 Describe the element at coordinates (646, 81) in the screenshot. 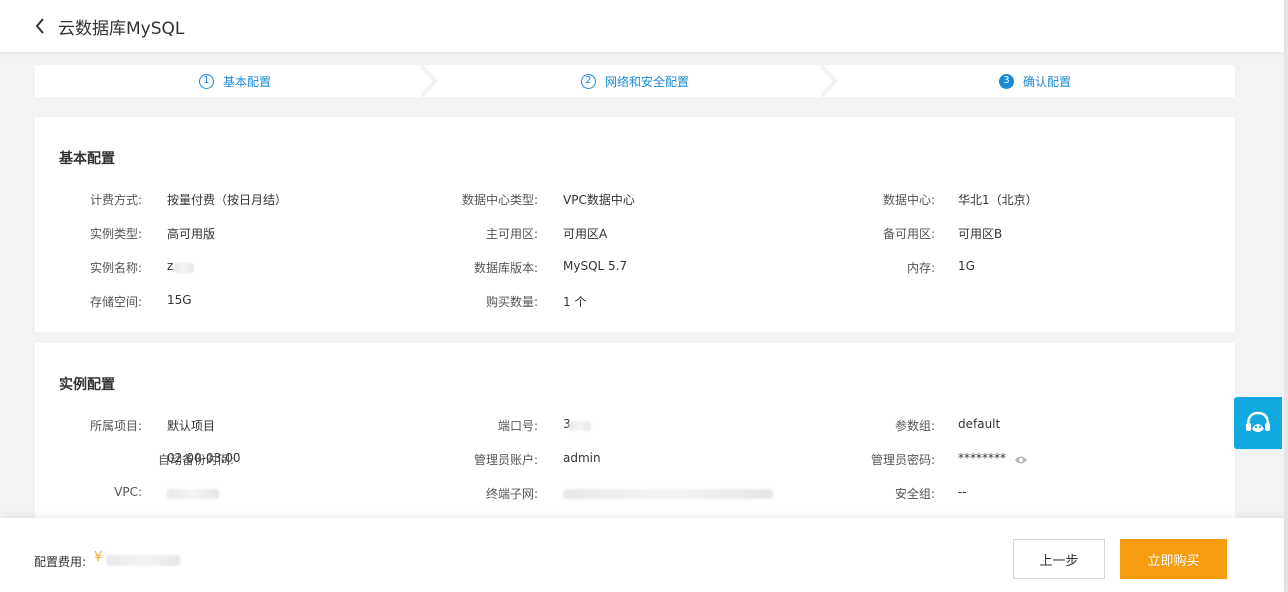

I see `step-label: 网络和安全配置` at that location.